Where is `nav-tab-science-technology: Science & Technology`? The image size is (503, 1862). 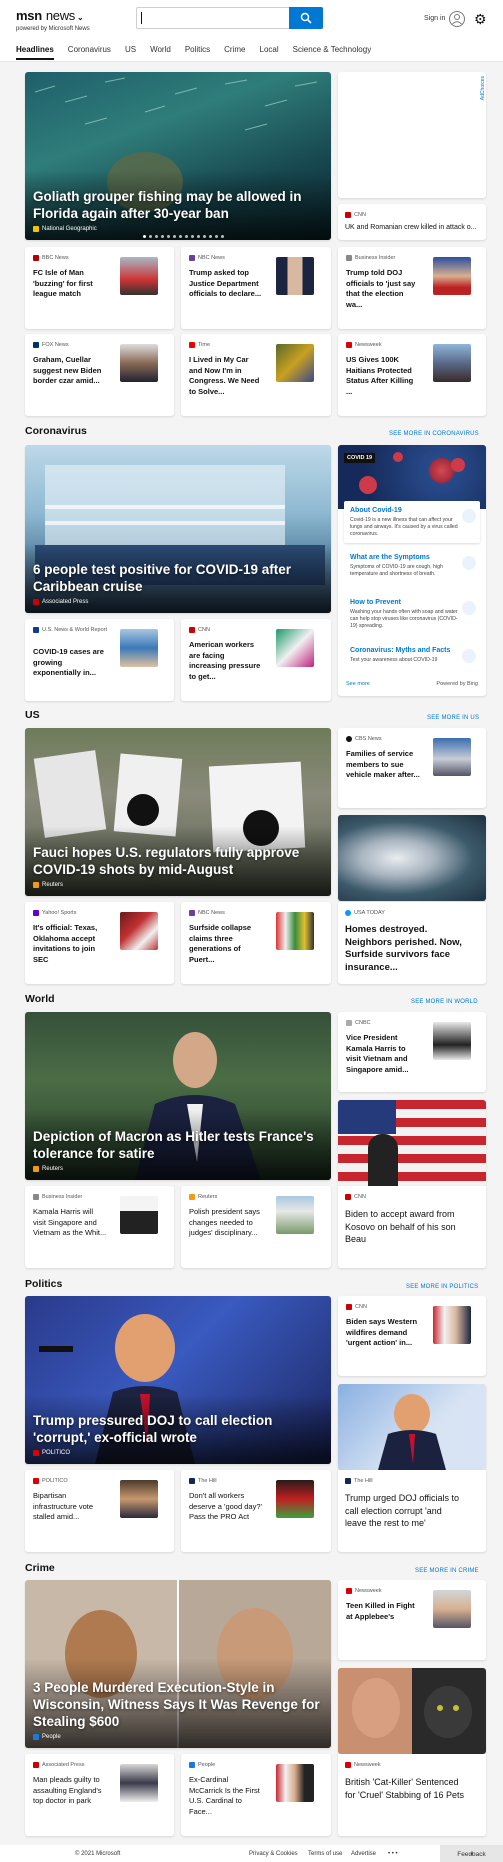
nav-tab-science-technology: Science & Technology is located at coordinates (332, 52).